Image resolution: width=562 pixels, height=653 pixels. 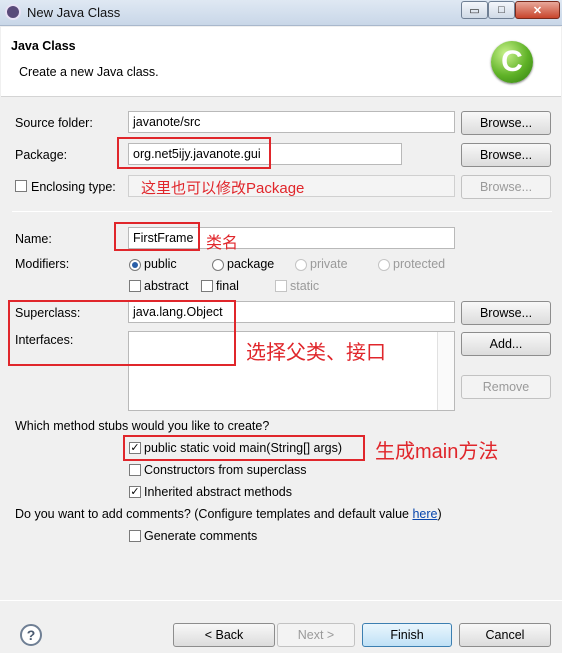 I want to click on modifier-package-label: package, so click(x=251, y=264).